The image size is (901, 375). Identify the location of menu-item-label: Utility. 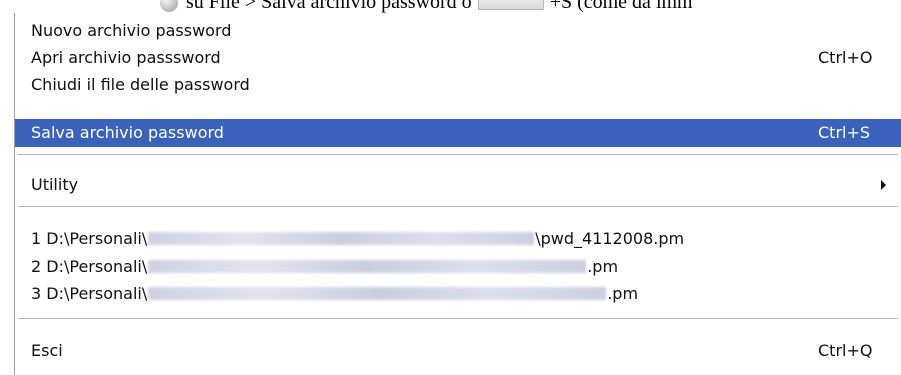
(55, 184).